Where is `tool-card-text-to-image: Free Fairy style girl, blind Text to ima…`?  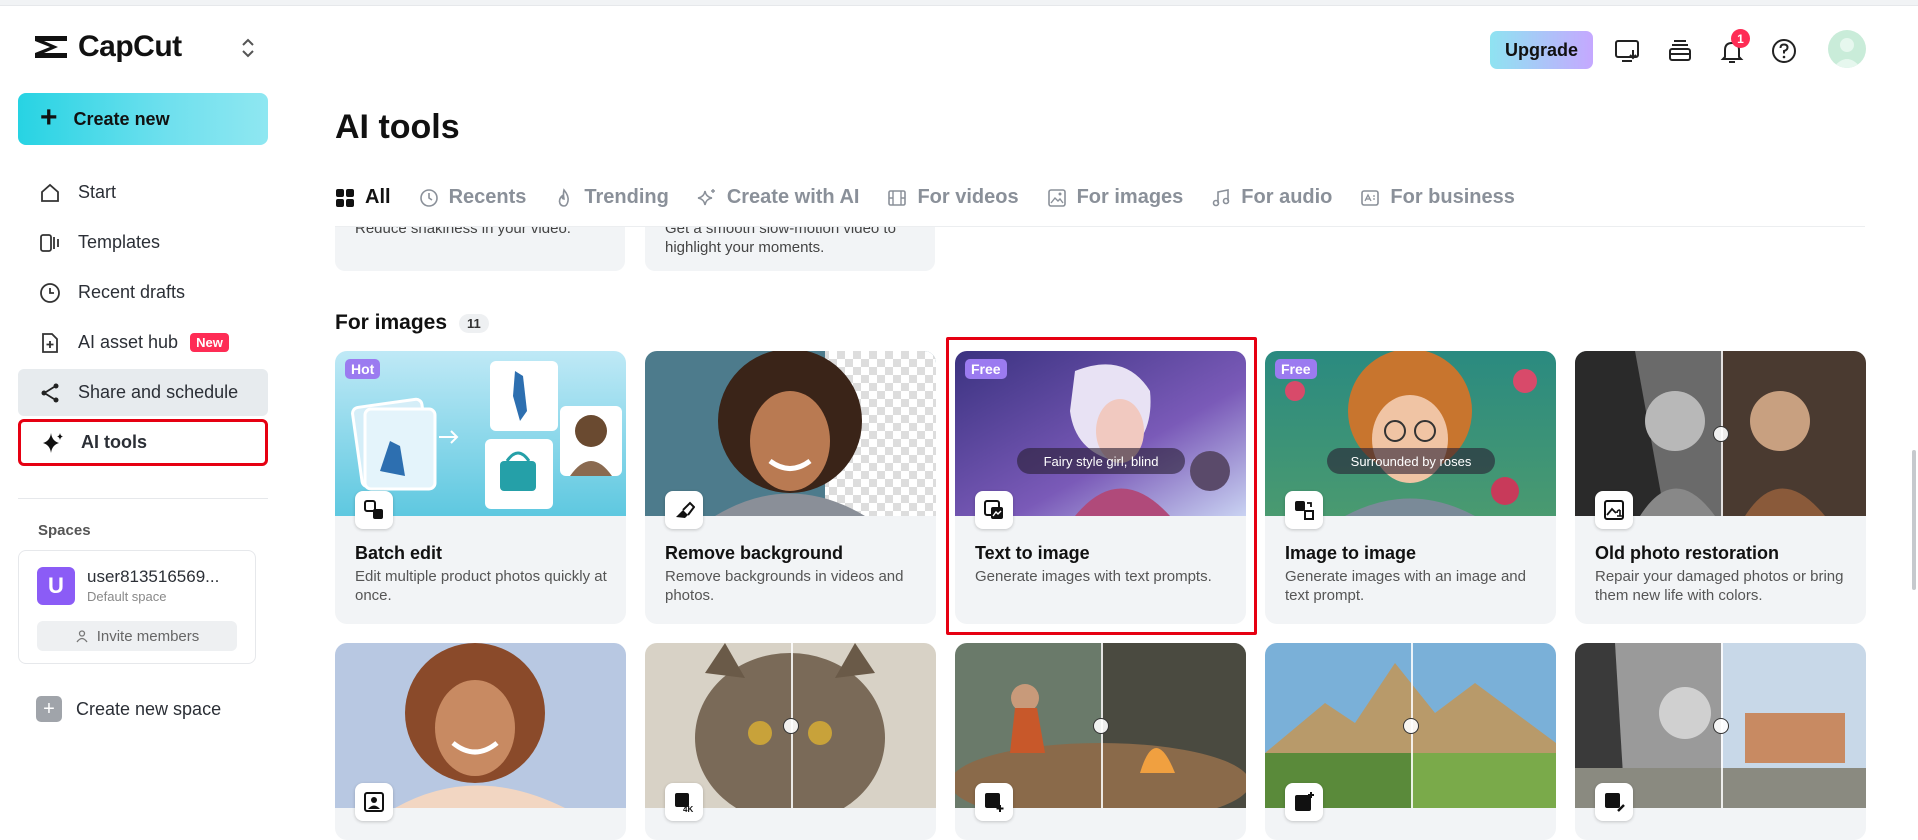
tool-card-text-to-image: Free Fairy style girl, blind Text to ima… is located at coordinates (1100, 487).